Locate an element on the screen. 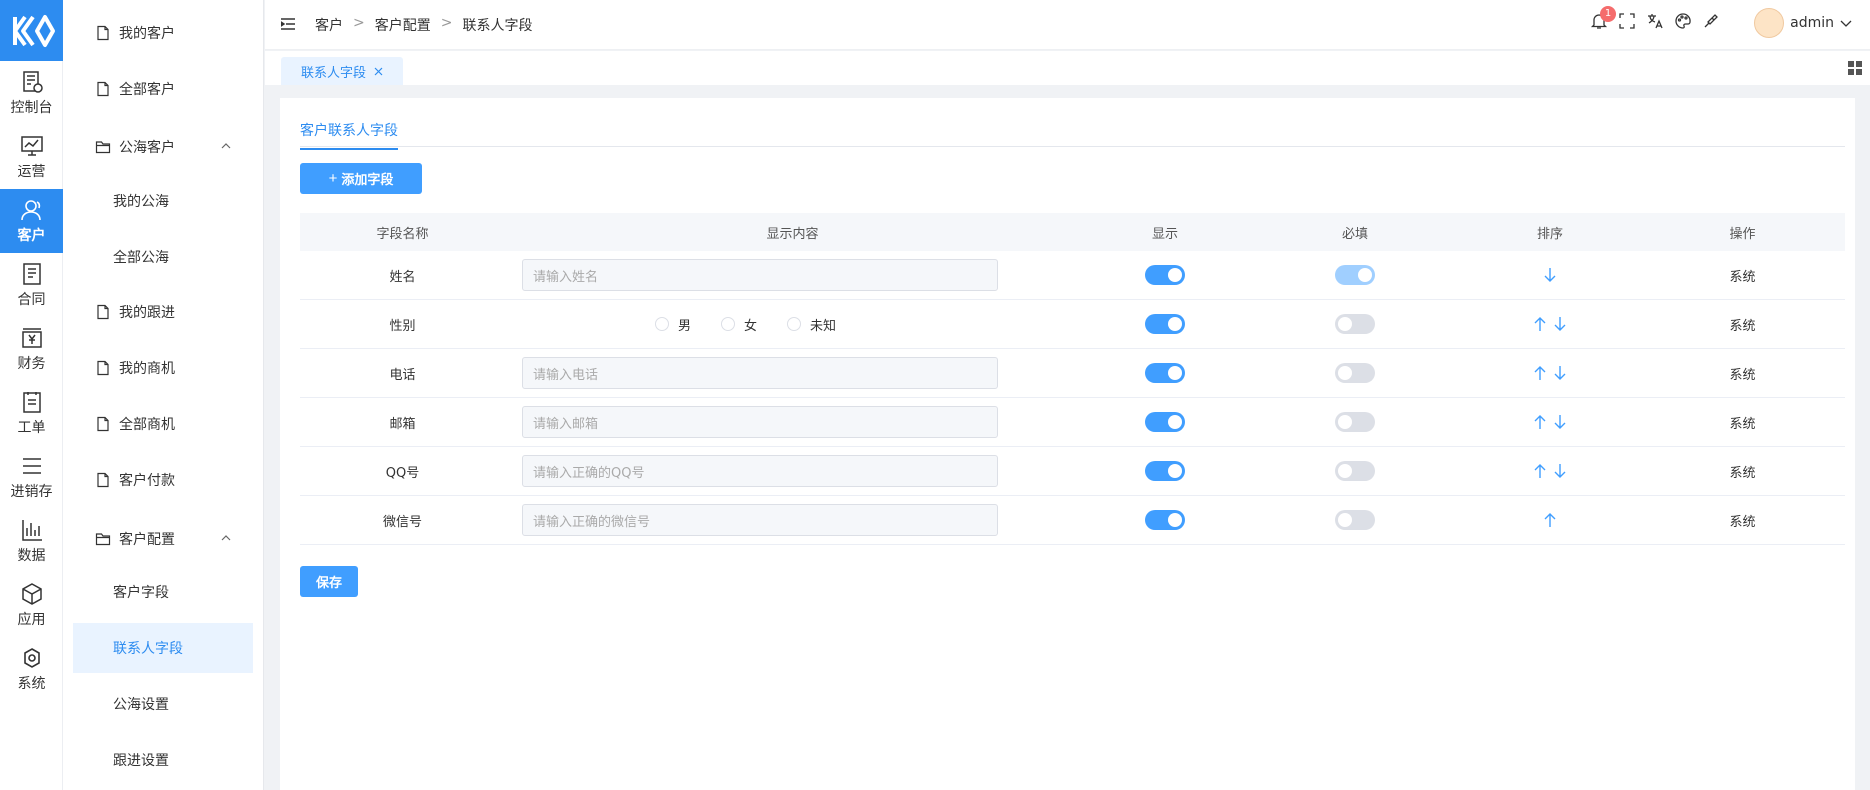 The image size is (1870, 790). menu-item-all-opportunities: 全部商机 is located at coordinates (163, 424).